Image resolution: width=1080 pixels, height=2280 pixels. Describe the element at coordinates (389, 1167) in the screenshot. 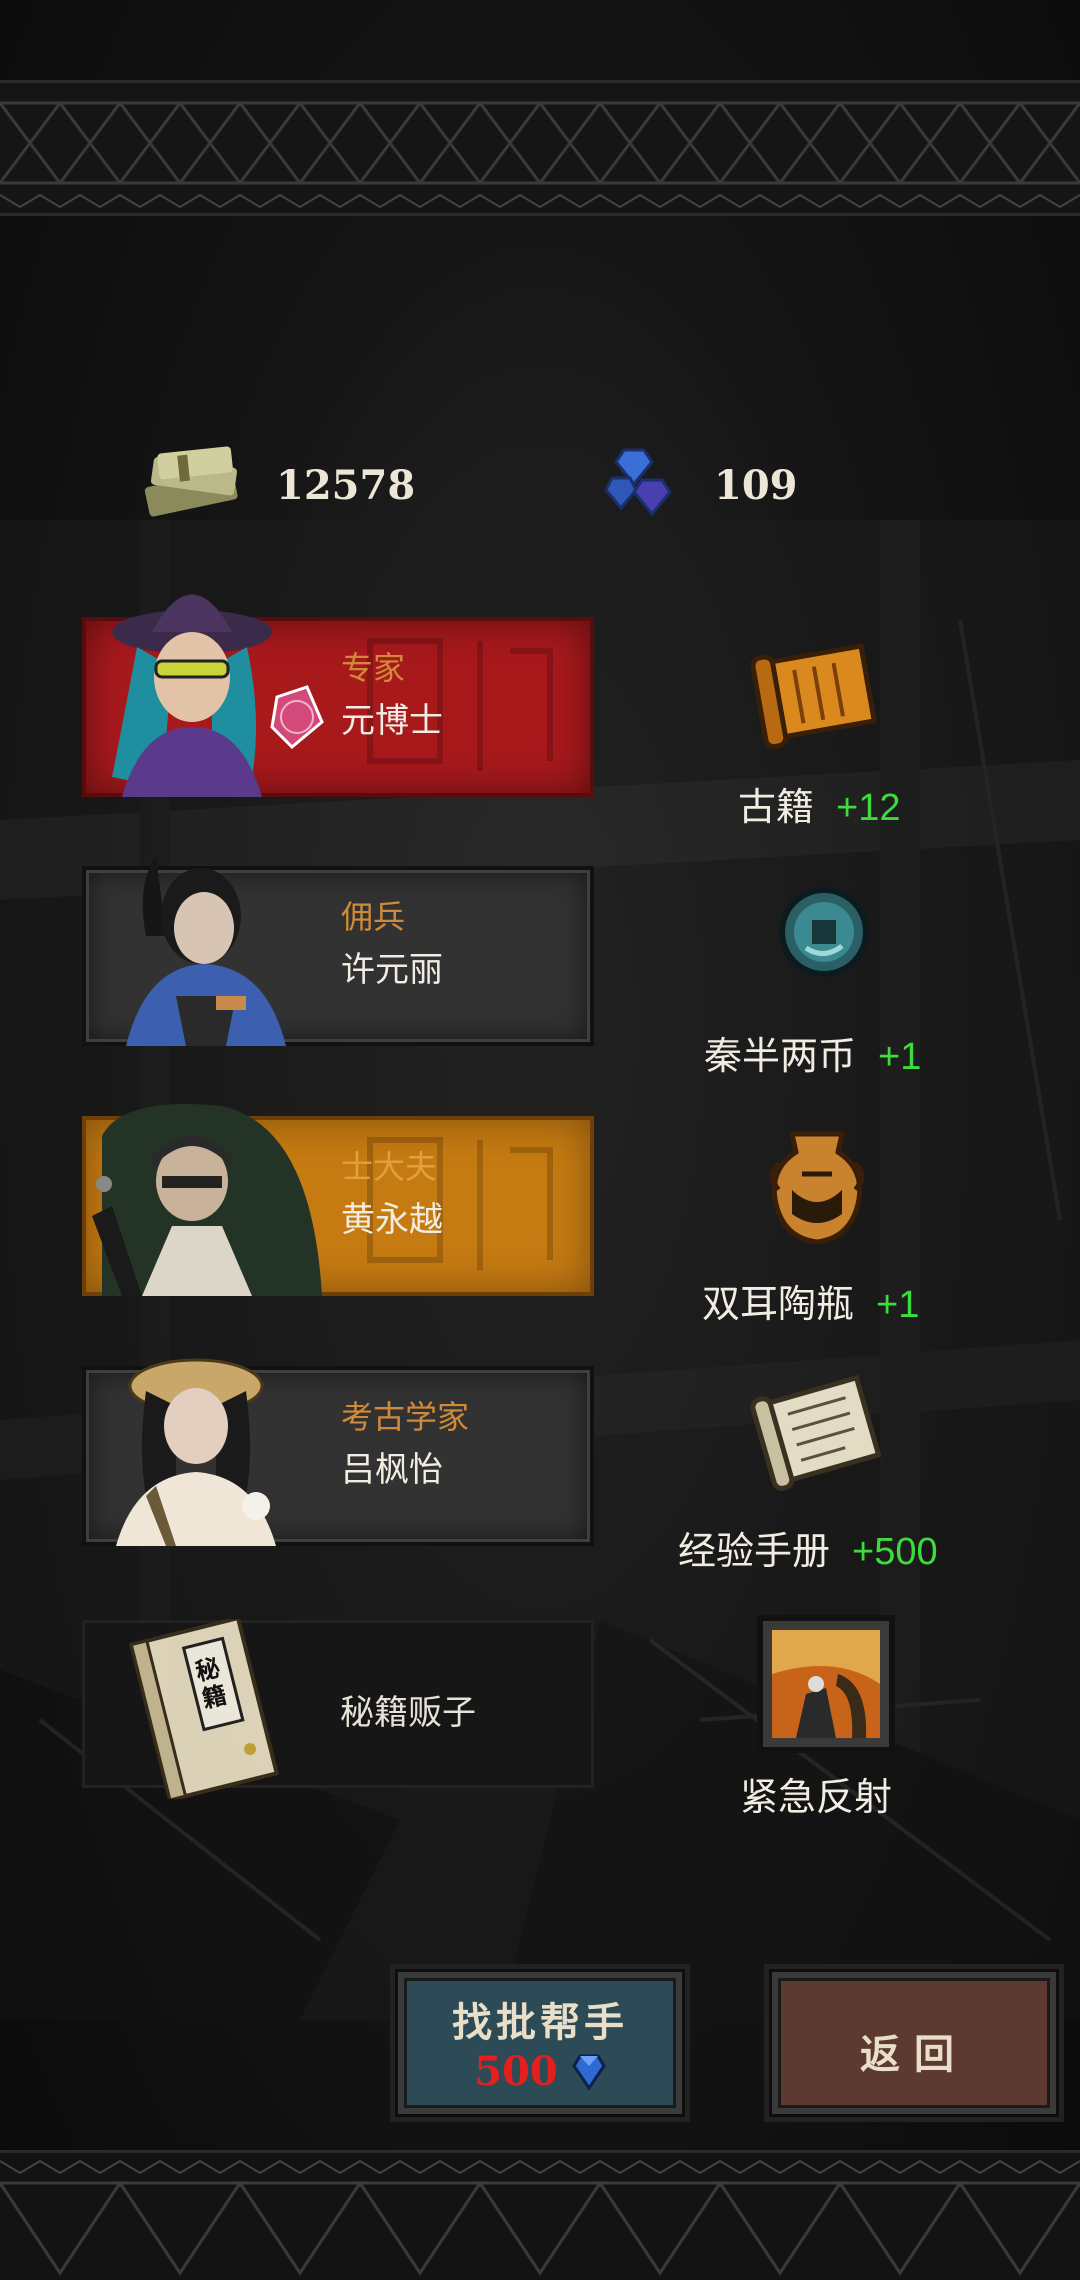

I see `hero-role-3: 士大夫` at that location.